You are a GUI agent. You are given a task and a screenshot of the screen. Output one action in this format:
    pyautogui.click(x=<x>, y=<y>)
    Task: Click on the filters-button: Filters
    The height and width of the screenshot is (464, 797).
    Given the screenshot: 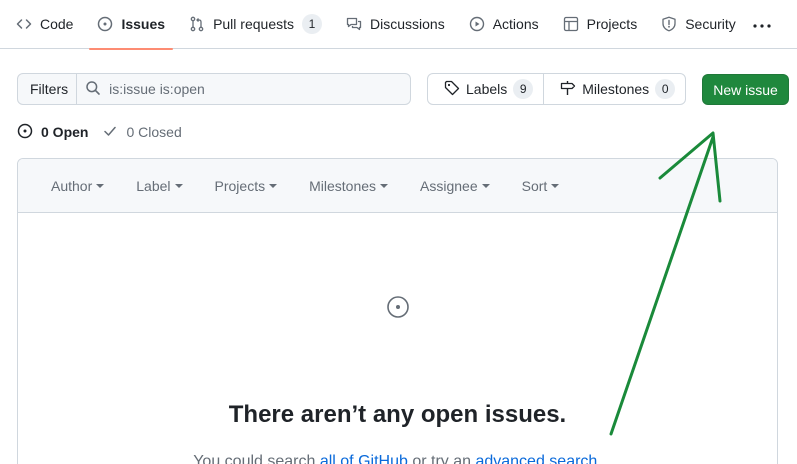 What is the action you would take?
    pyautogui.click(x=47, y=89)
    